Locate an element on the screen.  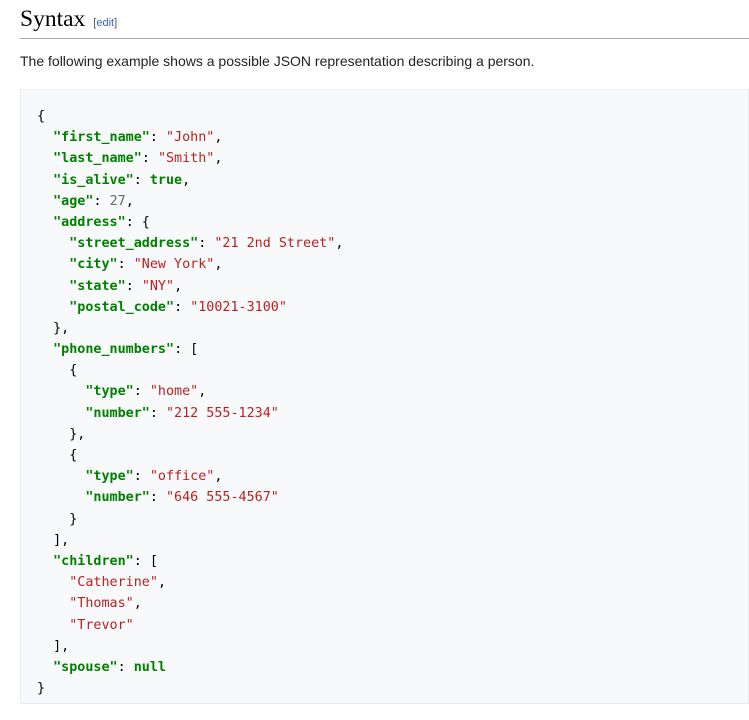
edit-section-link-wrapper: [edit] is located at coordinates (105, 23).